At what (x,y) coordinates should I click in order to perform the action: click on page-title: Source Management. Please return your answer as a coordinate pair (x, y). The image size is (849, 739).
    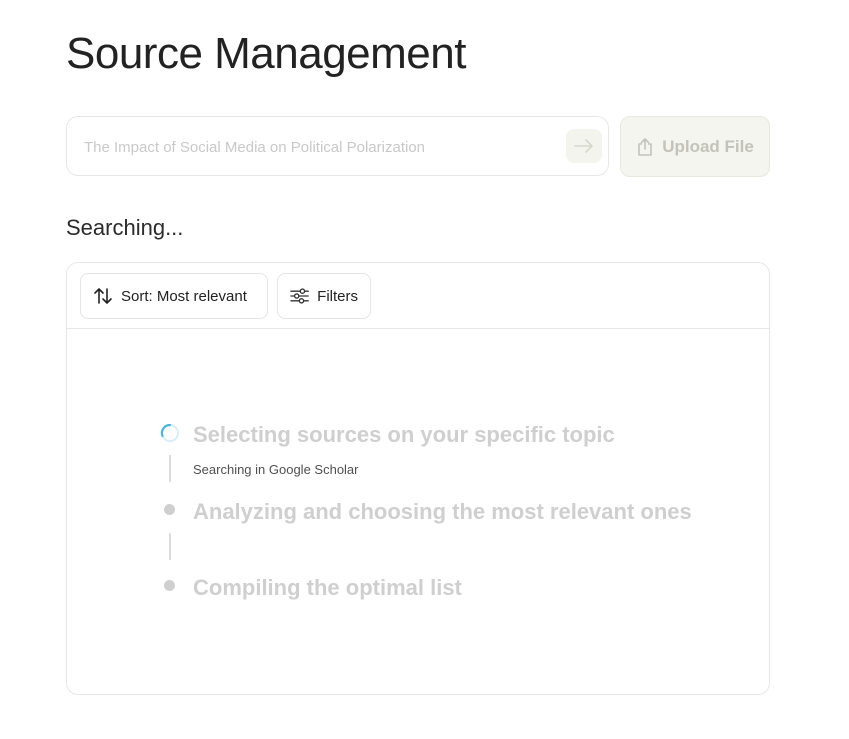
    Looking at the image, I should click on (266, 53).